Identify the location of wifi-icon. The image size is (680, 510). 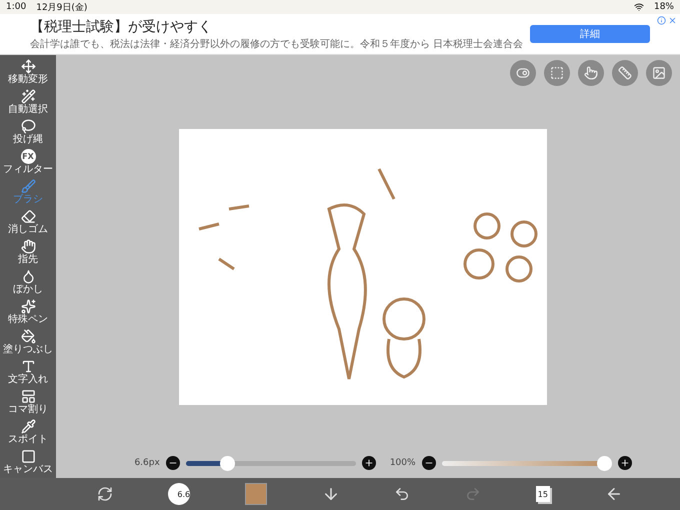
(639, 7).